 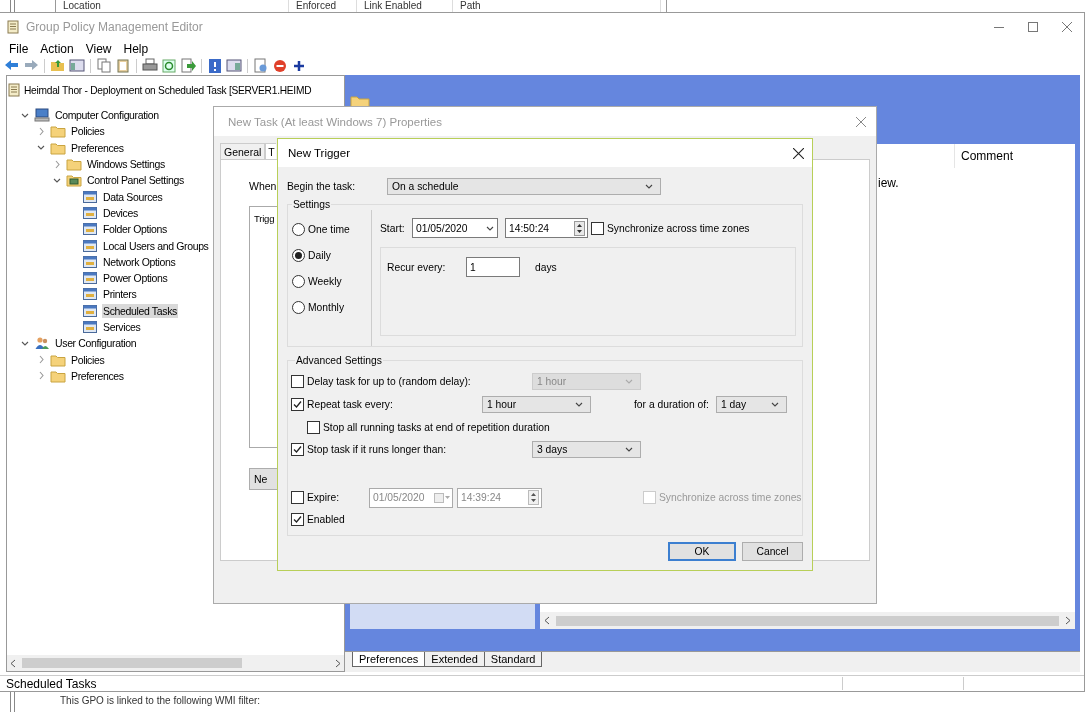 What do you see at coordinates (280, 66) in the screenshot?
I see `stop-icon` at bounding box center [280, 66].